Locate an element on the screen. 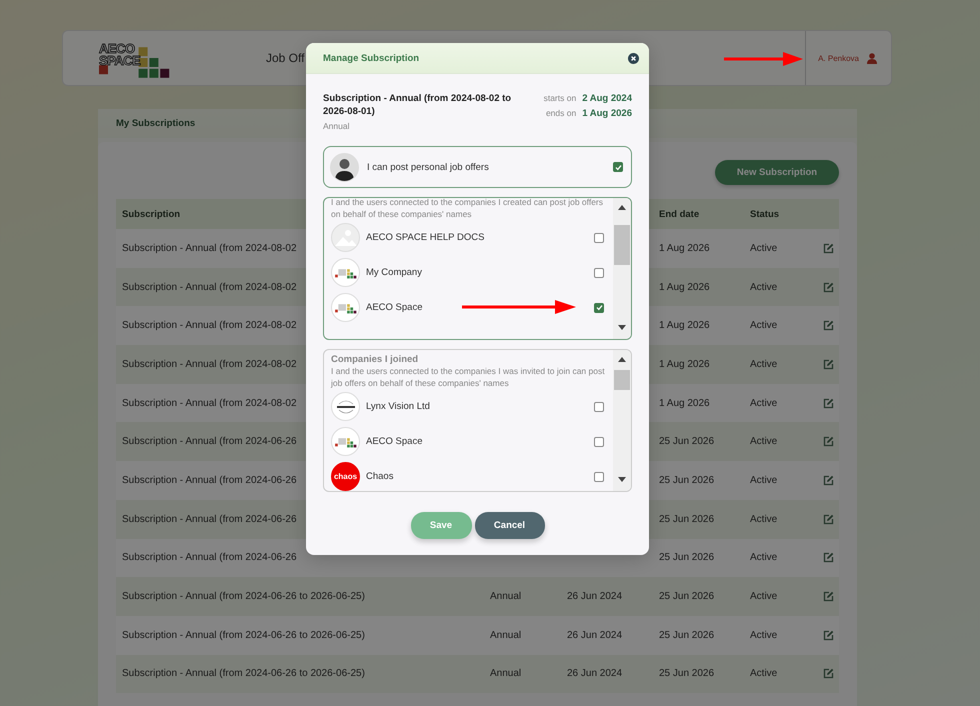  column-header: End date is located at coordinates (679, 214).